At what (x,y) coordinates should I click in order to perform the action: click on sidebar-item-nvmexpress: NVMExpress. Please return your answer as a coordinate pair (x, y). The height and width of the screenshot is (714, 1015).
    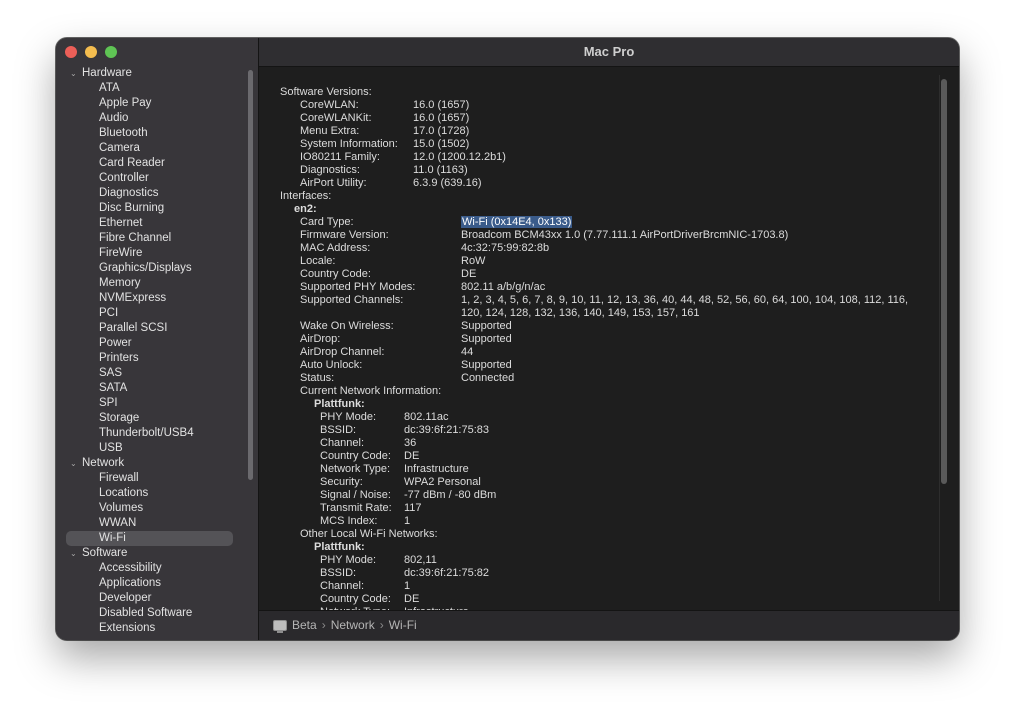
    Looking at the image, I should click on (157, 298).